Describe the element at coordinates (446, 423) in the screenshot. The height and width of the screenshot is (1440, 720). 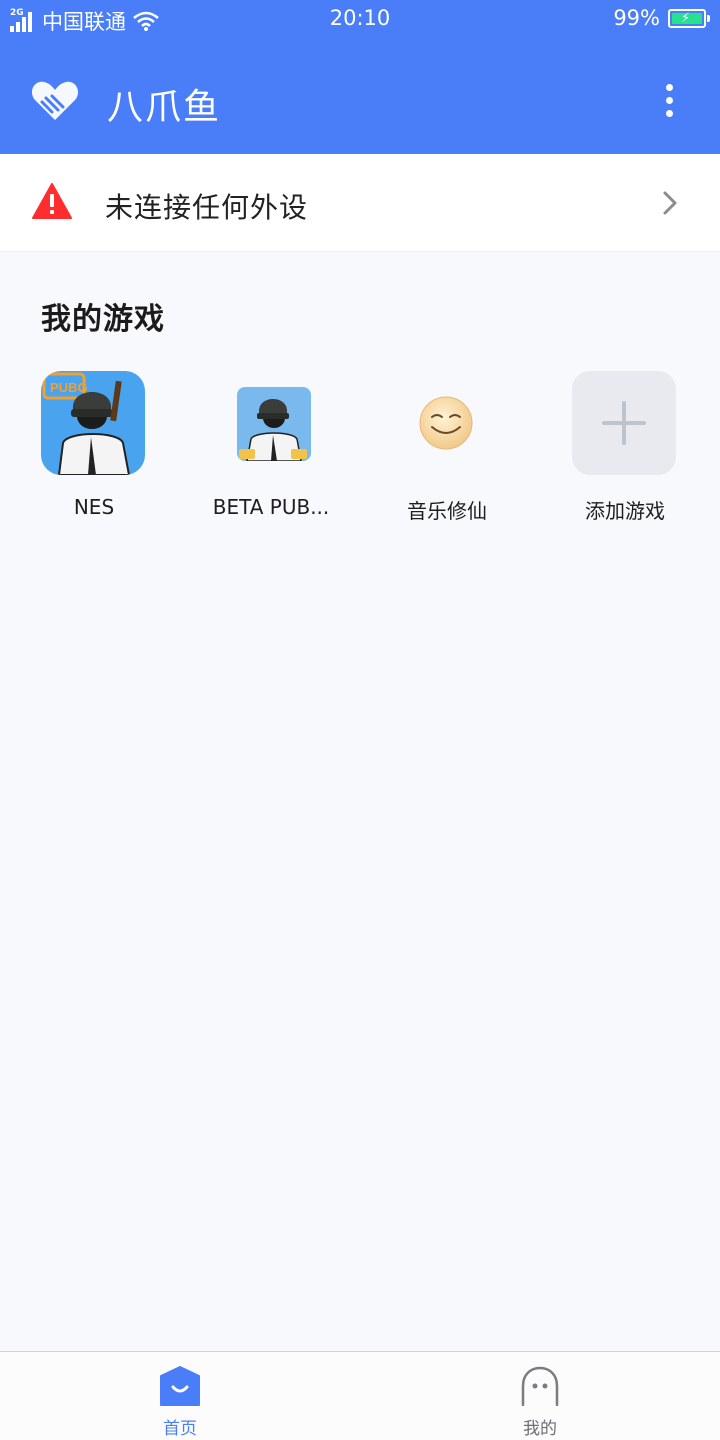
I see `smiley-game-icon` at that location.